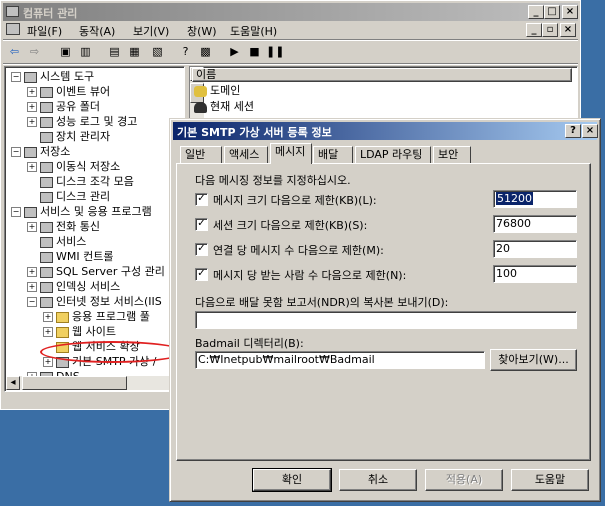 The height and width of the screenshot is (506, 605). What do you see at coordinates (114, 52) in the screenshot?
I see `properties-icon: ▤` at bounding box center [114, 52].